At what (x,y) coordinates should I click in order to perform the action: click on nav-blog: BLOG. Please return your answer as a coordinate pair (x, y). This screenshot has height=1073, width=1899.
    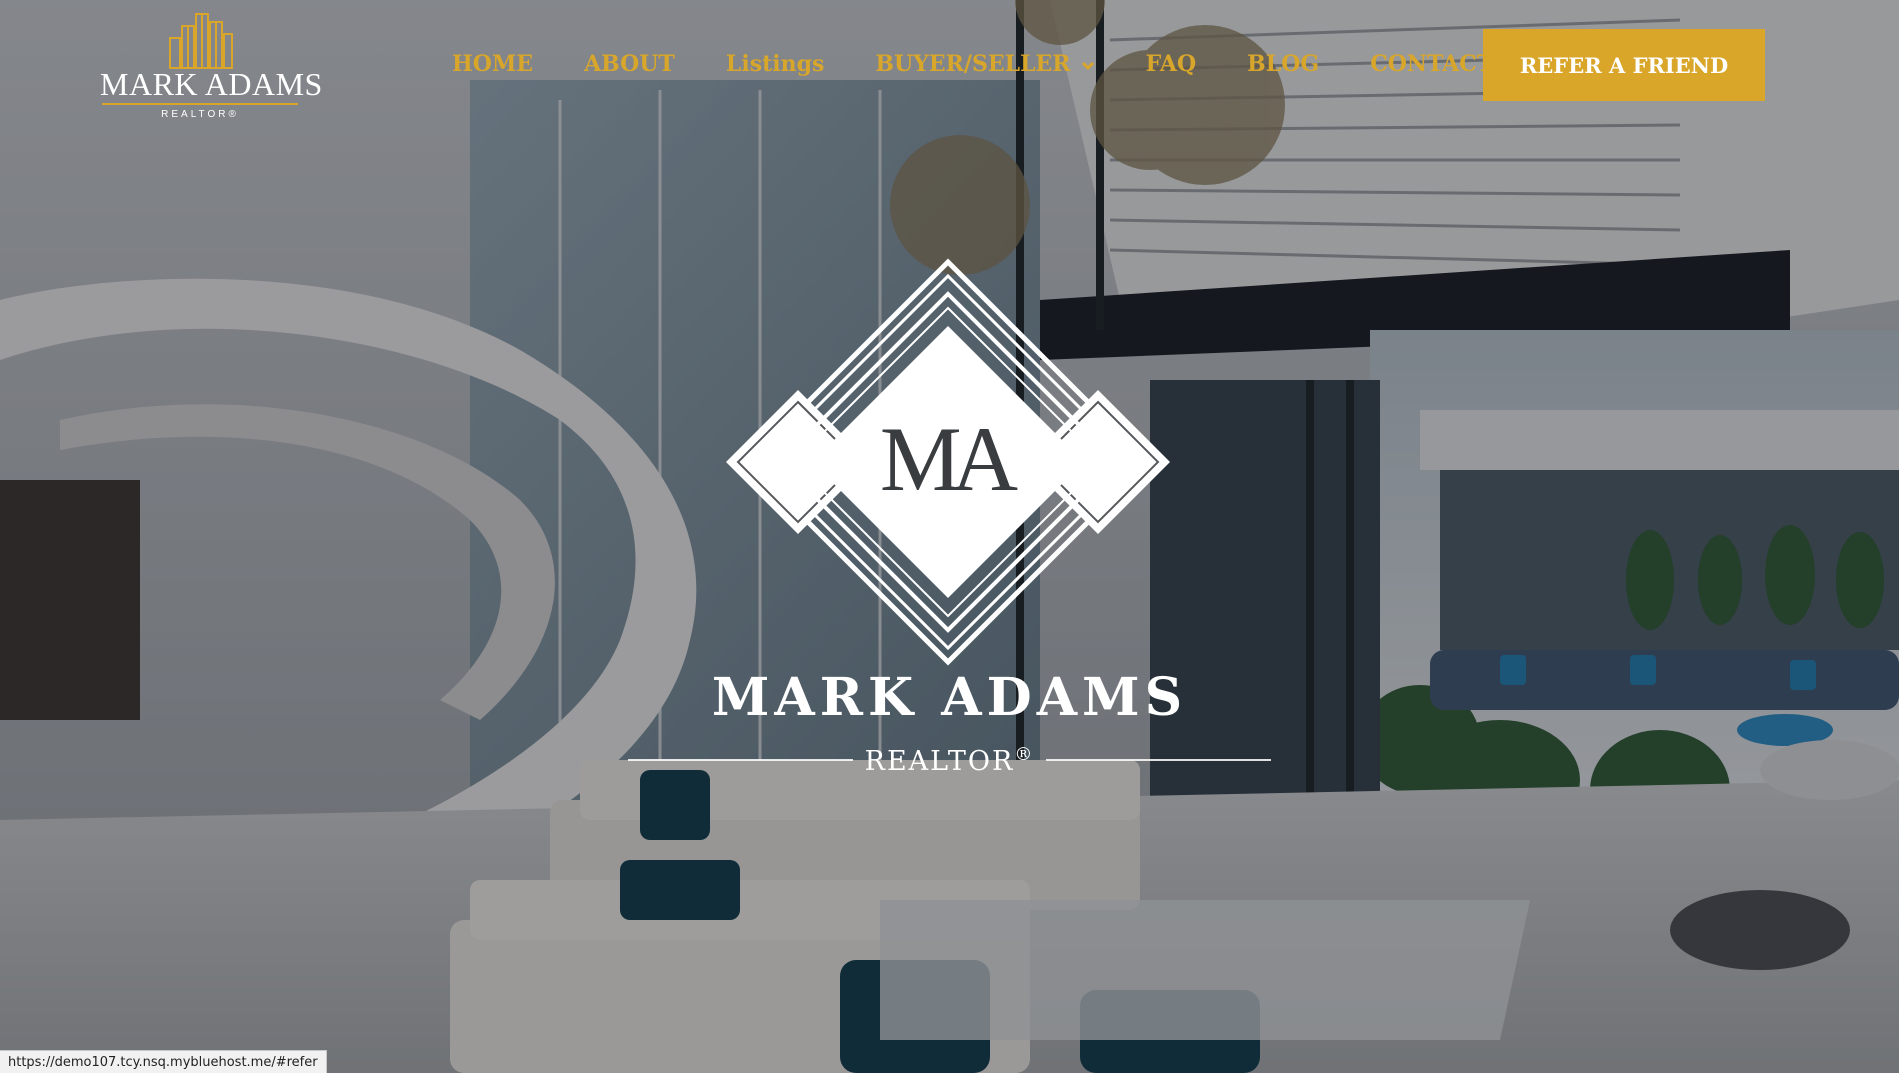
    Looking at the image, I should click on (1283, 64).